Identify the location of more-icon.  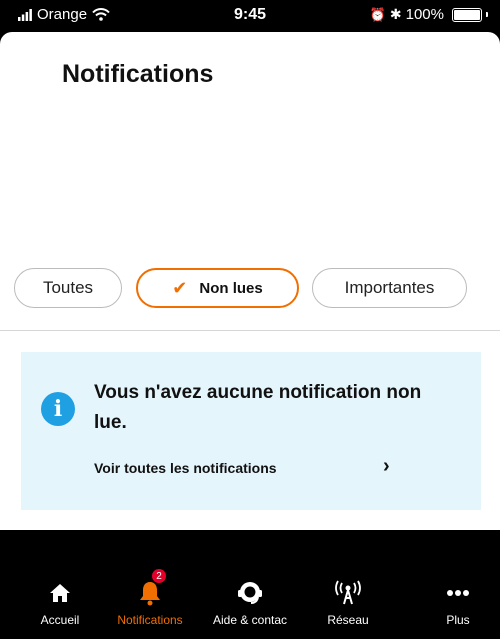
(458, 593).